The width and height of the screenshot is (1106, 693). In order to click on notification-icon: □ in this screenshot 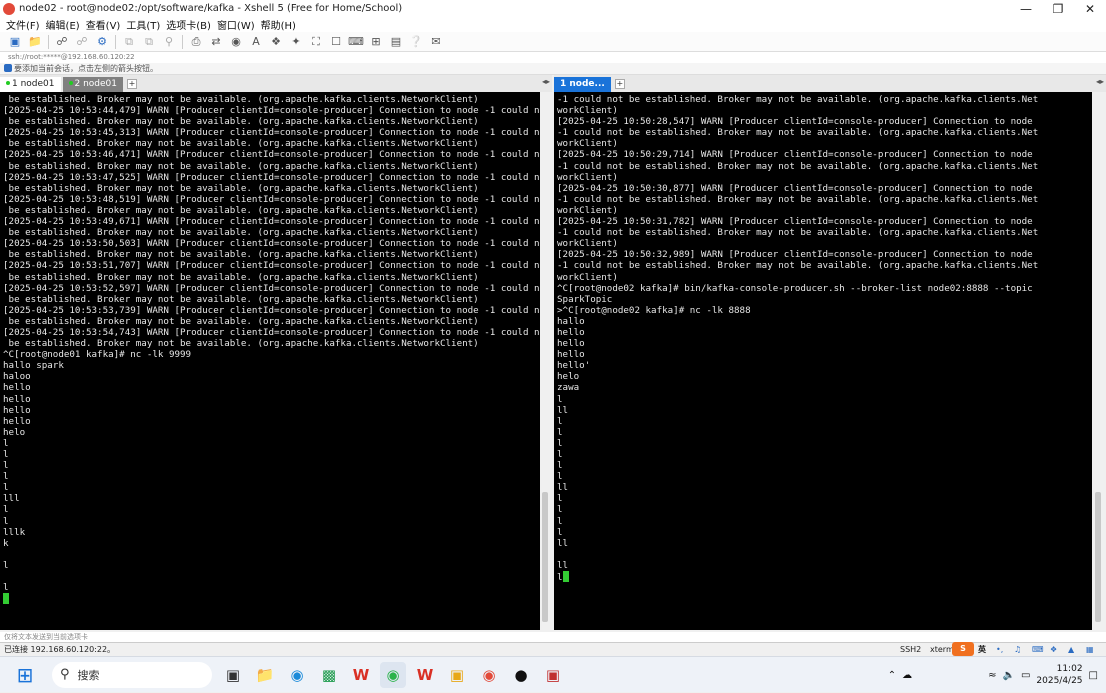, I will do `click(1093, 675)`.